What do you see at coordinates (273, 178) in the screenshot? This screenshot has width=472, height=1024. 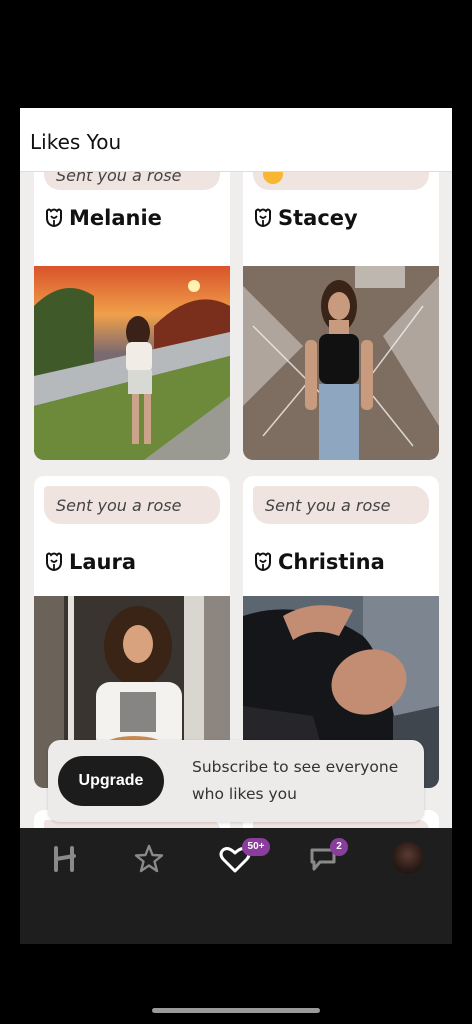 I see `emoji-icon` at bounding box center [273, 178].